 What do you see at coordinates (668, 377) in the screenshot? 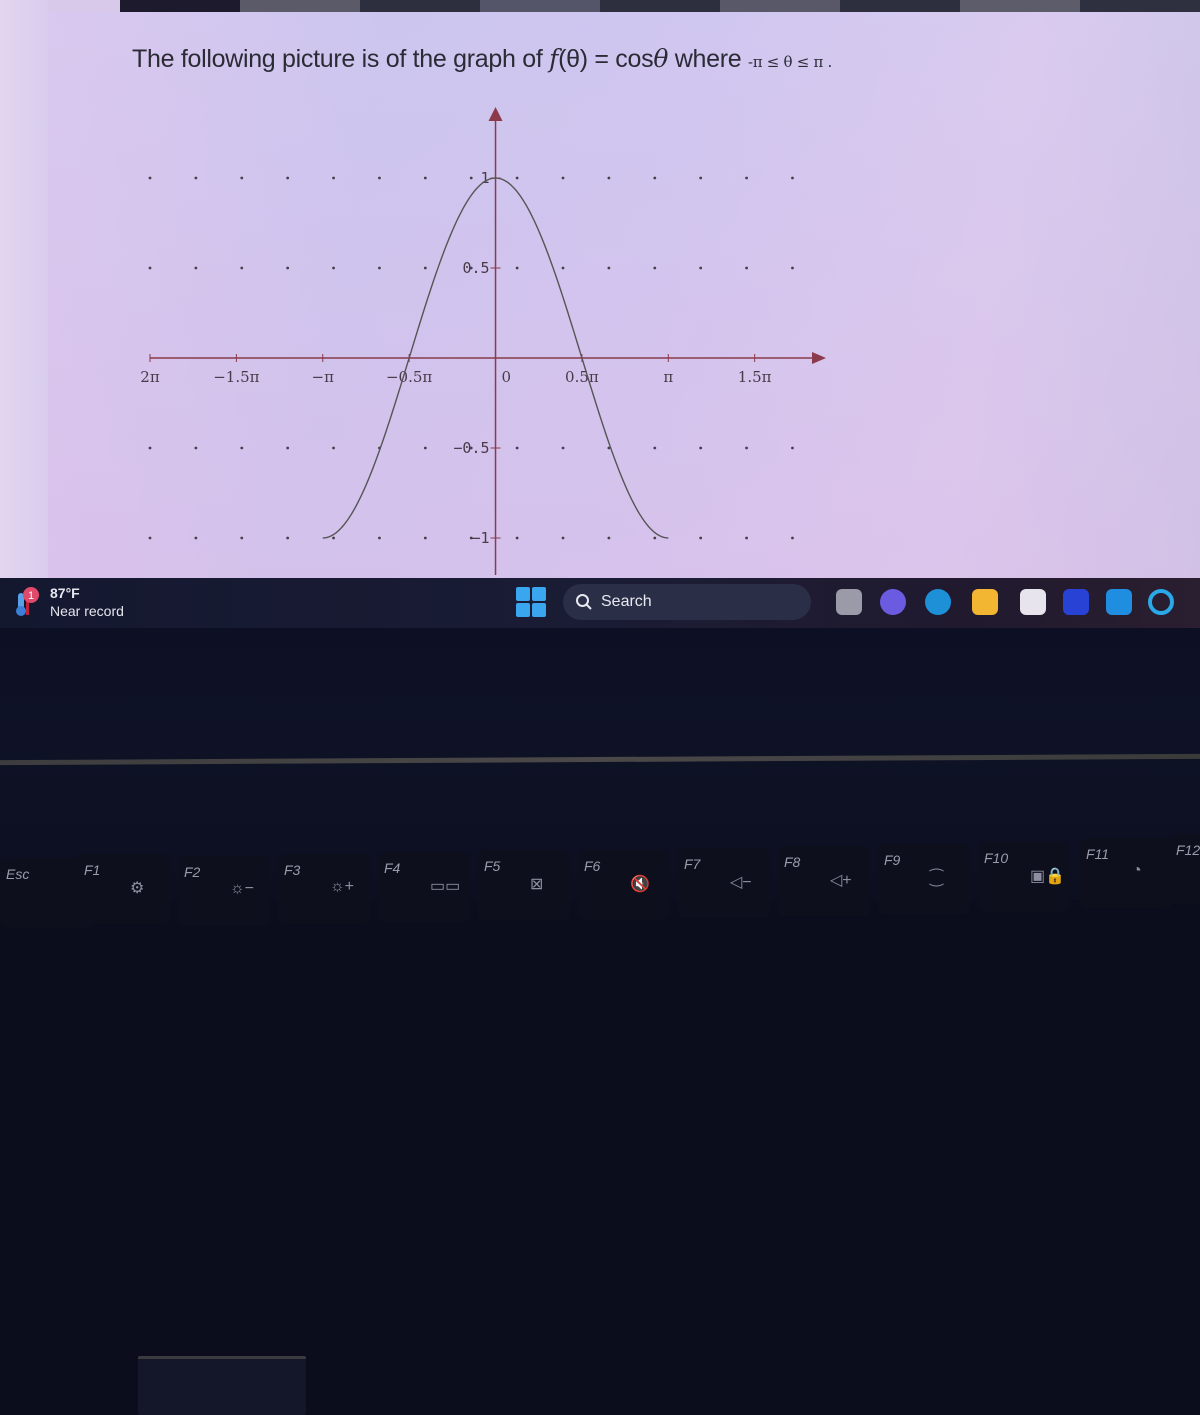
I see `x-tick-label: π` at bounding box center [668, 377].